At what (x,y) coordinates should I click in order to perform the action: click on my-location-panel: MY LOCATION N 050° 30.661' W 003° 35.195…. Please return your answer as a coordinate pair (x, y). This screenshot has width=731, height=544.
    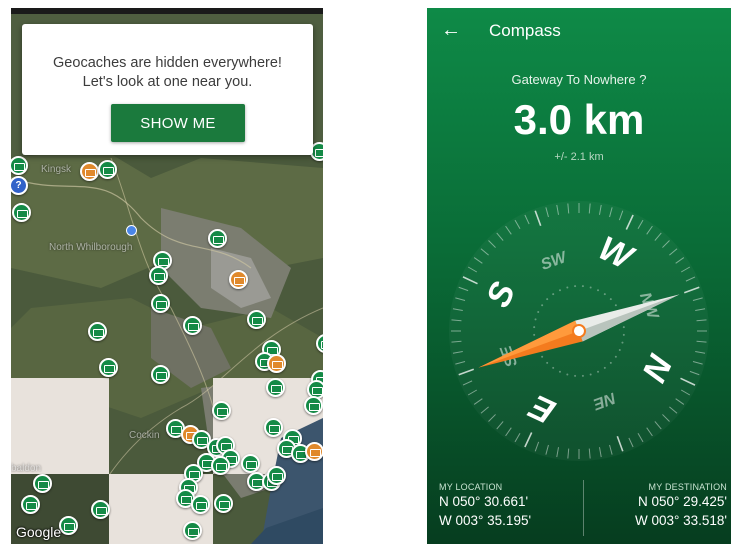
    Looking at the image, I should click on (485, 506).